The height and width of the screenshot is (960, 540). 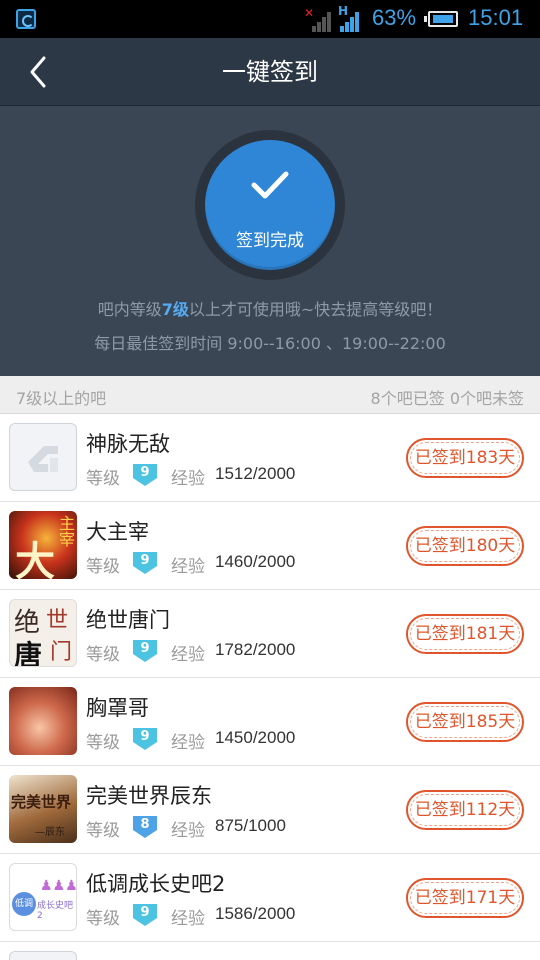 I want to click on title-bar: 一键签到, so click(x=270, y=72).